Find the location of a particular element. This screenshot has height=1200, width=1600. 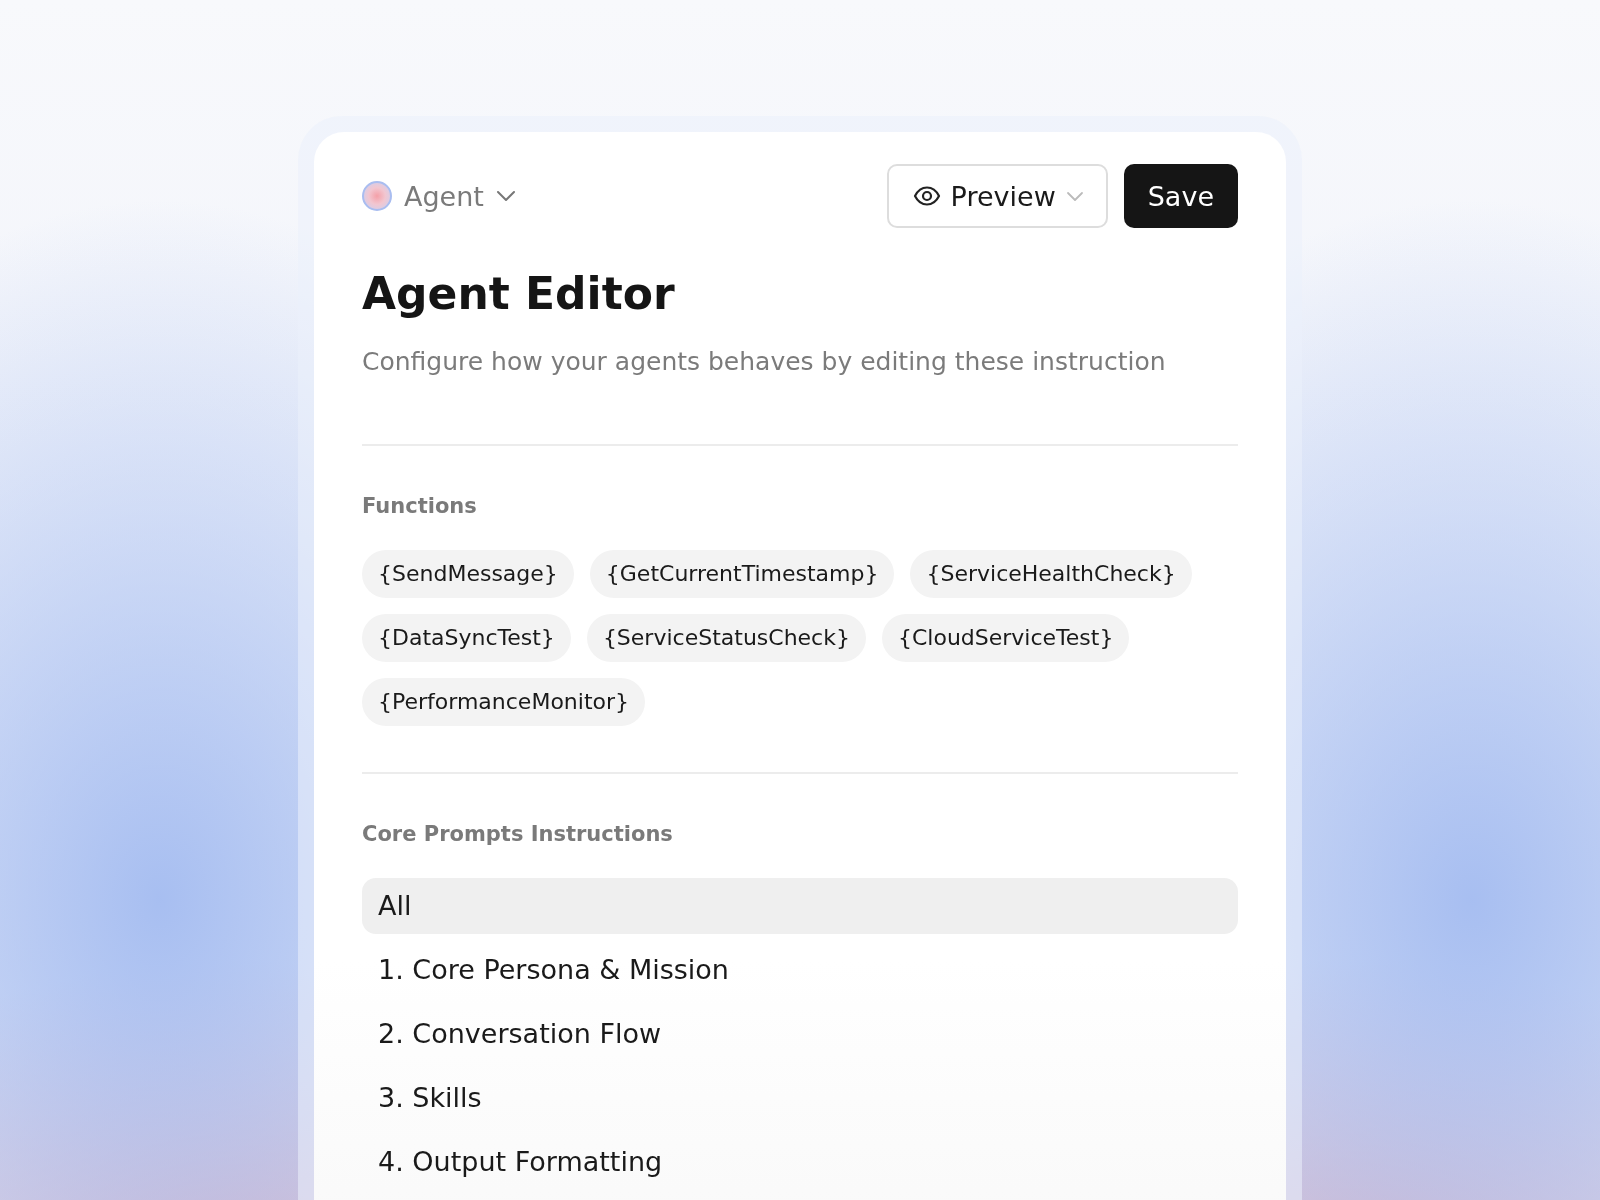

function-tag: {DataSyncTest} is located at coordinates (466, 638).